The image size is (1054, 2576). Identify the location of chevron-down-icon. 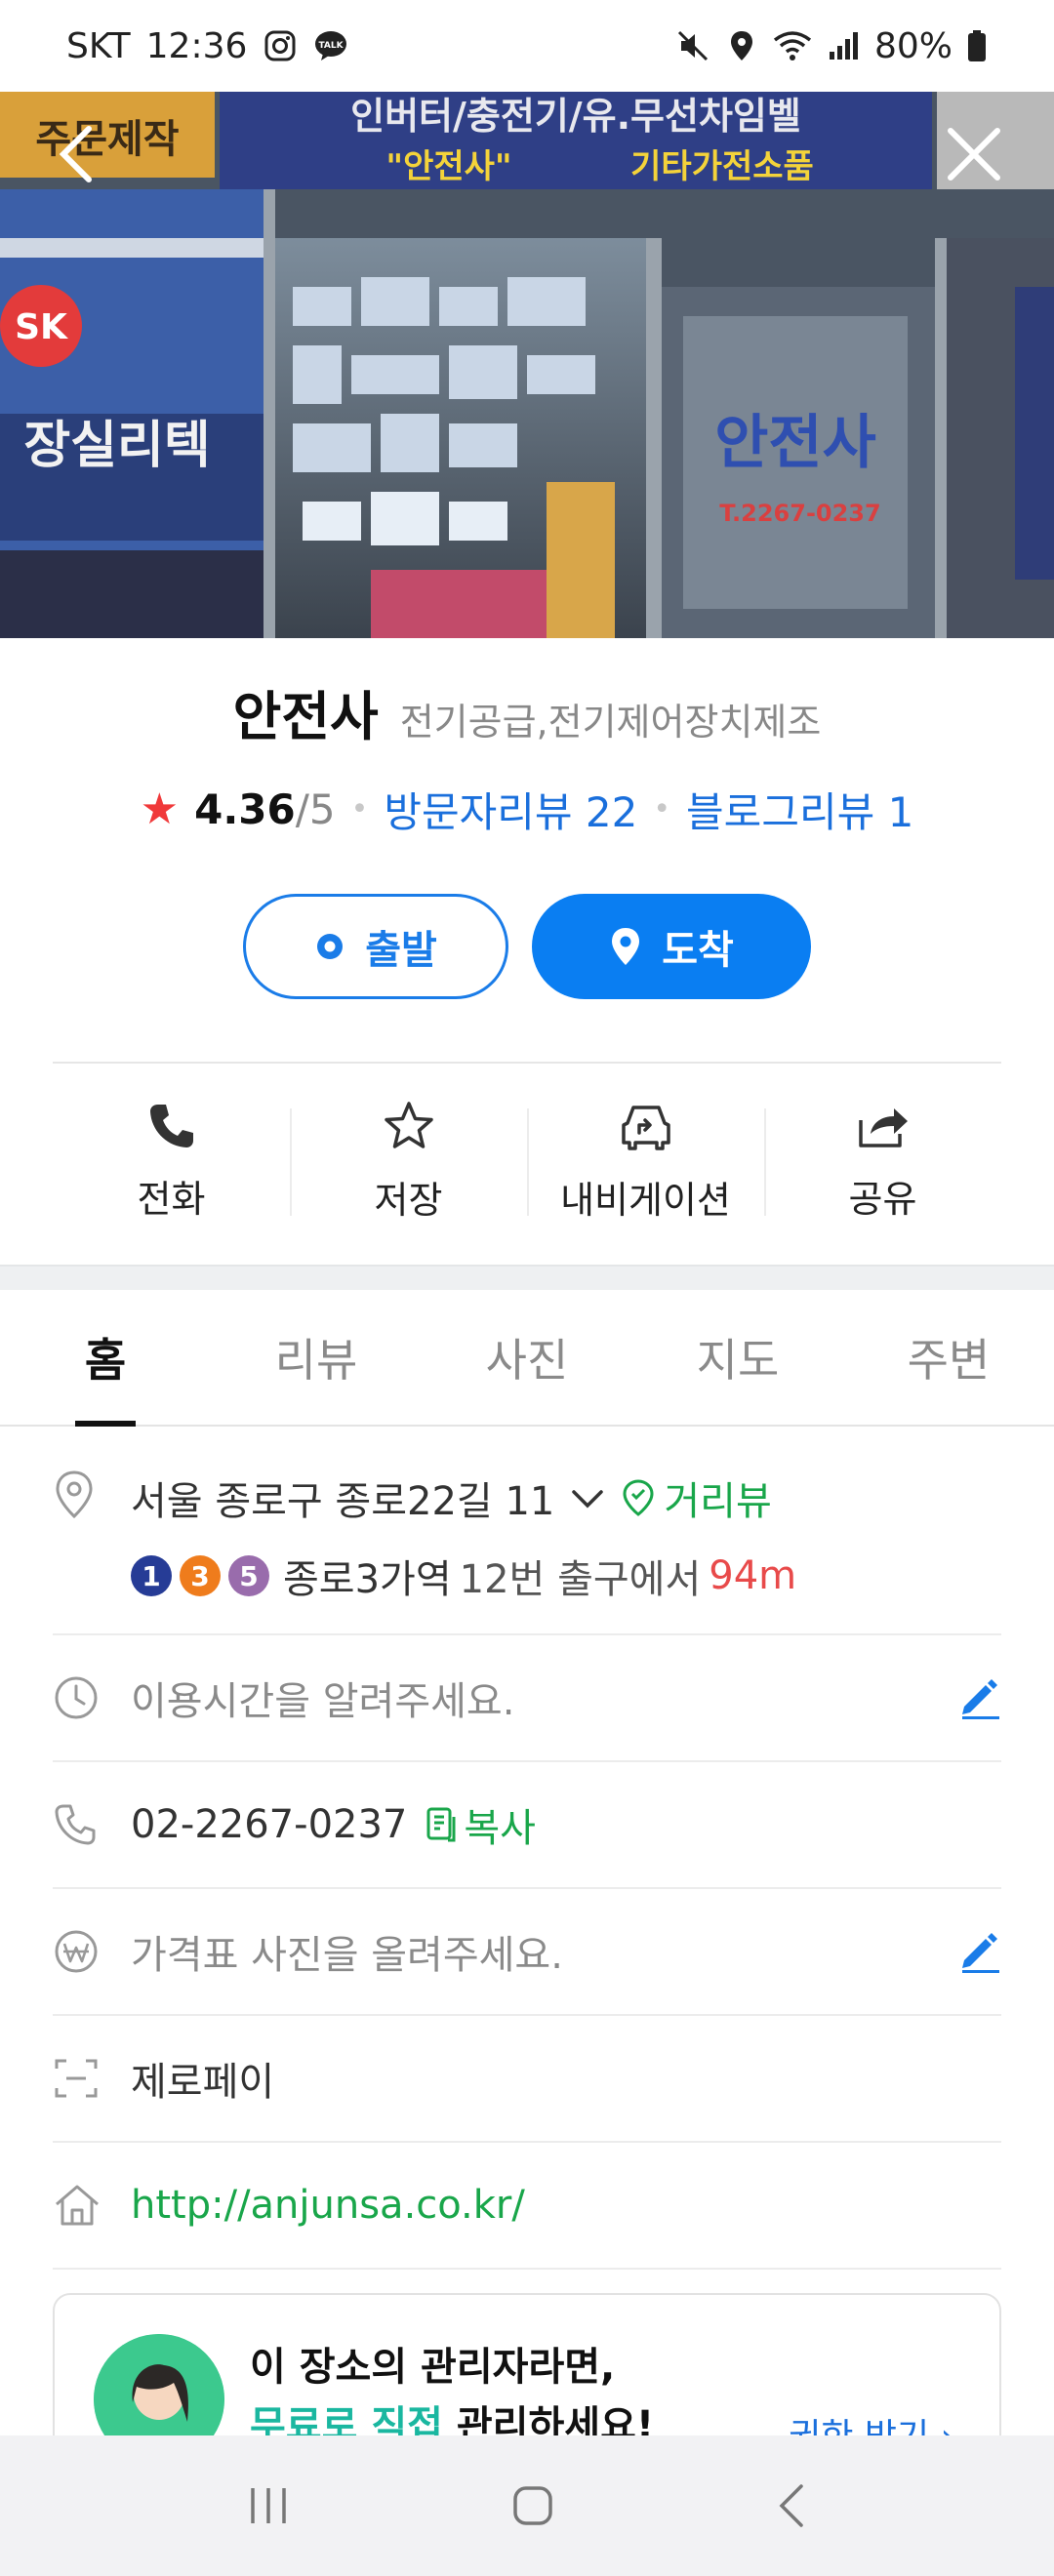
(587, 1497).